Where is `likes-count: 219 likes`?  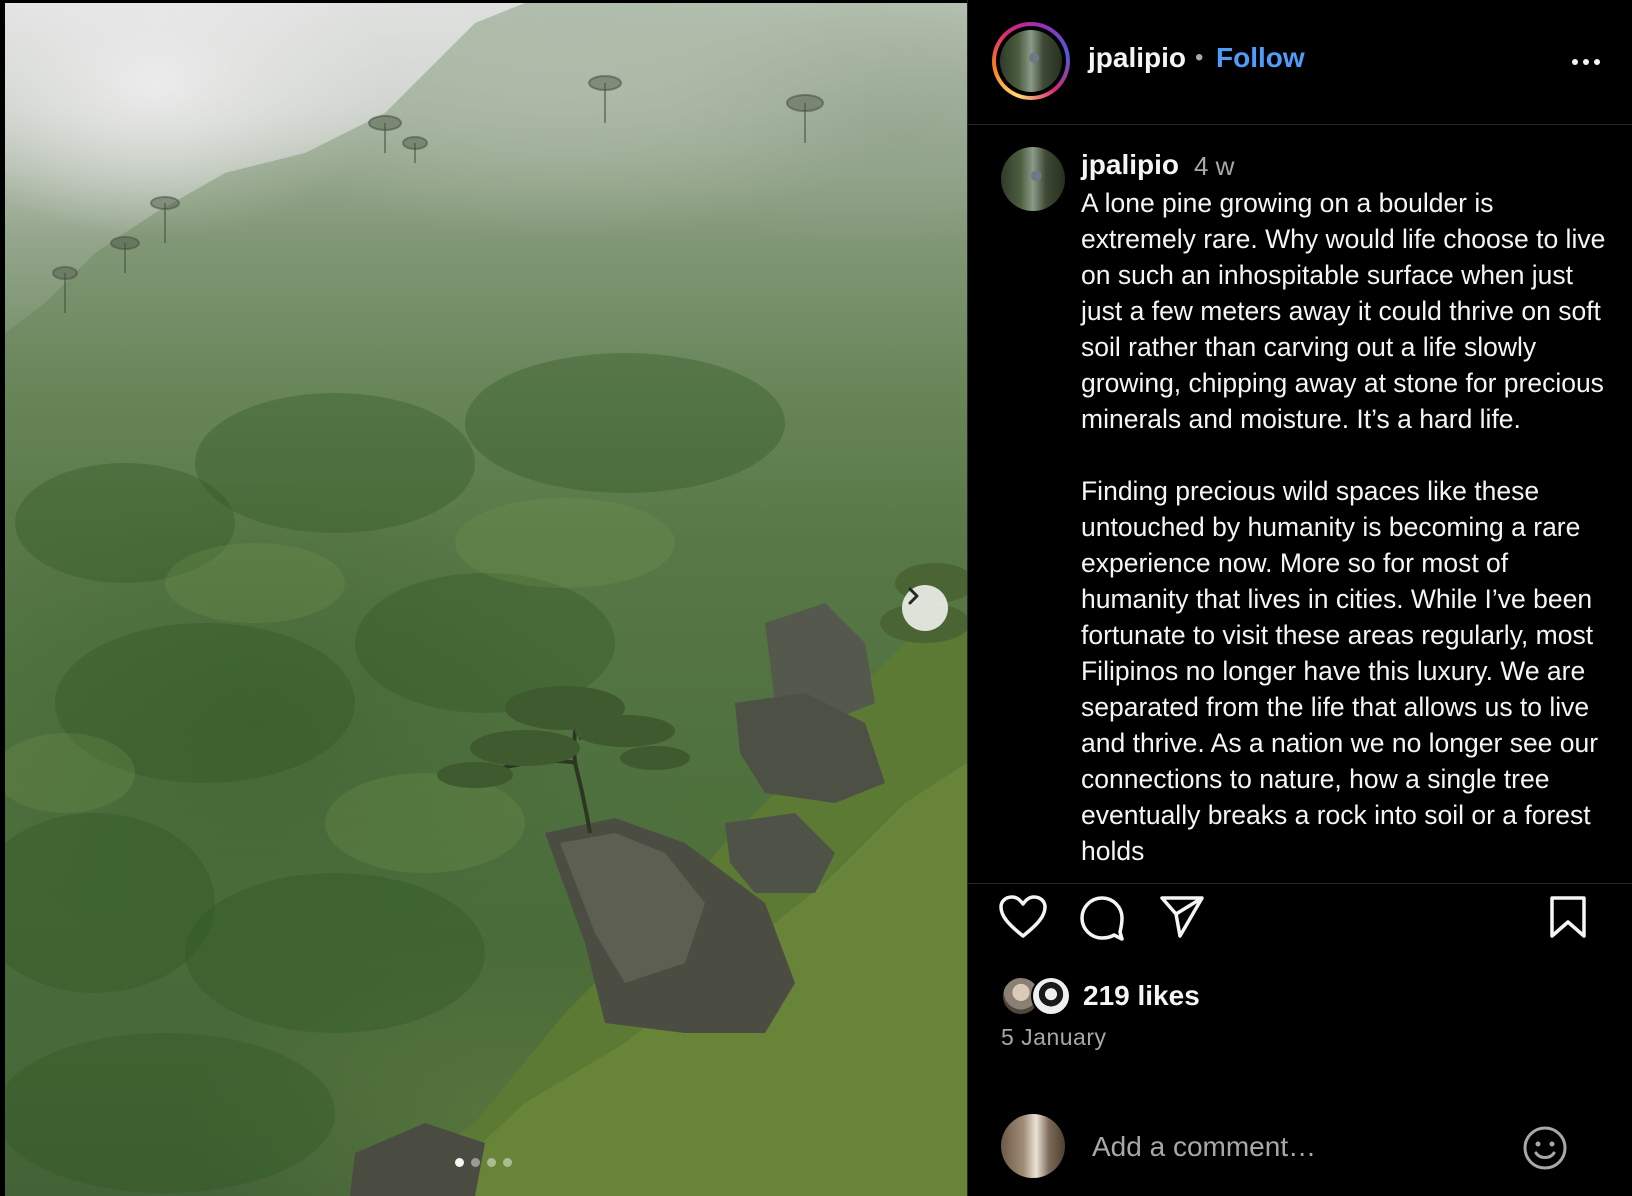 likes-count: 219 likes is located at coordinates (1141, 996).